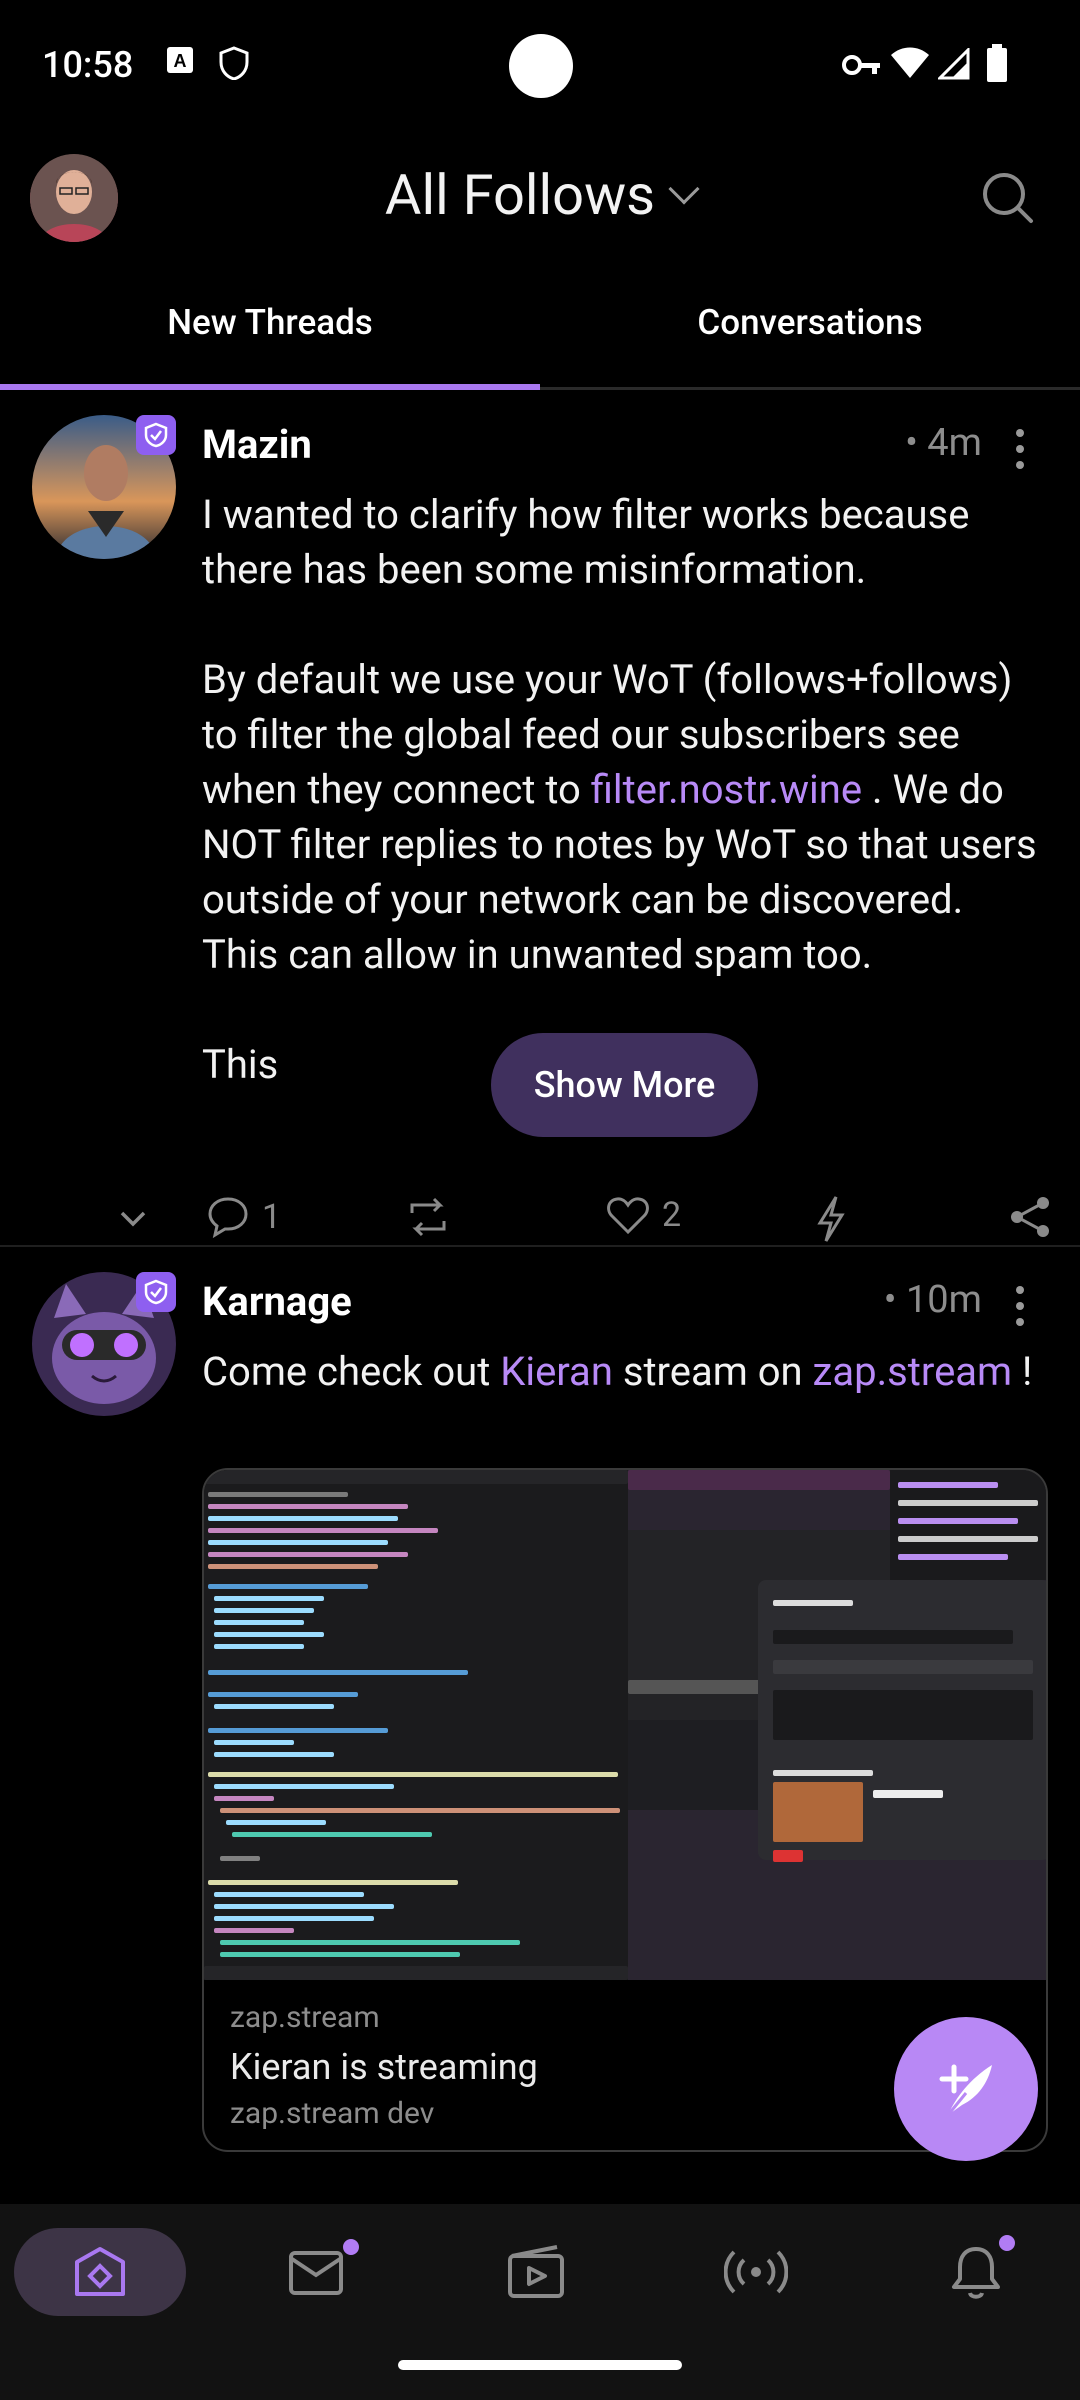 Image resolution: width=1080 pixels, height=2400 pixels. I want to click on video-icon, so click(536, 2271).